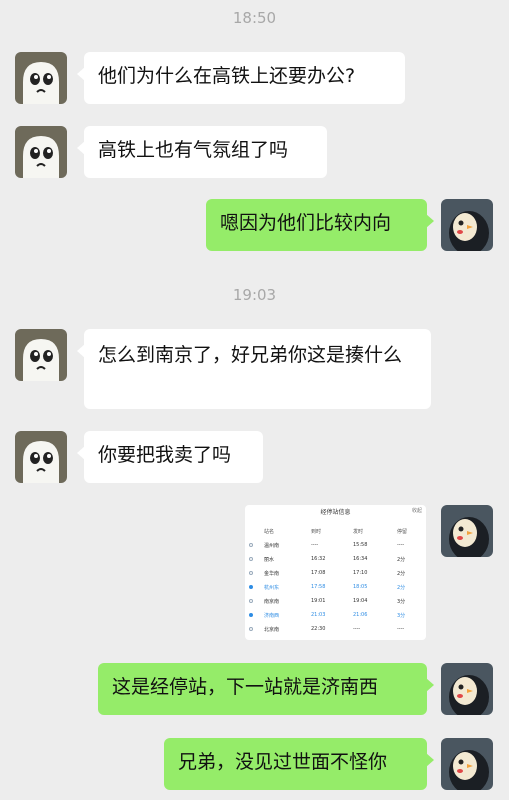 Image resolution: width=509 pixels, height=800 pixels. What do you see at coordinates (360, 559) in the screenshot?
I see `stop-depart: 16:34` at bounding box center [360, 559].